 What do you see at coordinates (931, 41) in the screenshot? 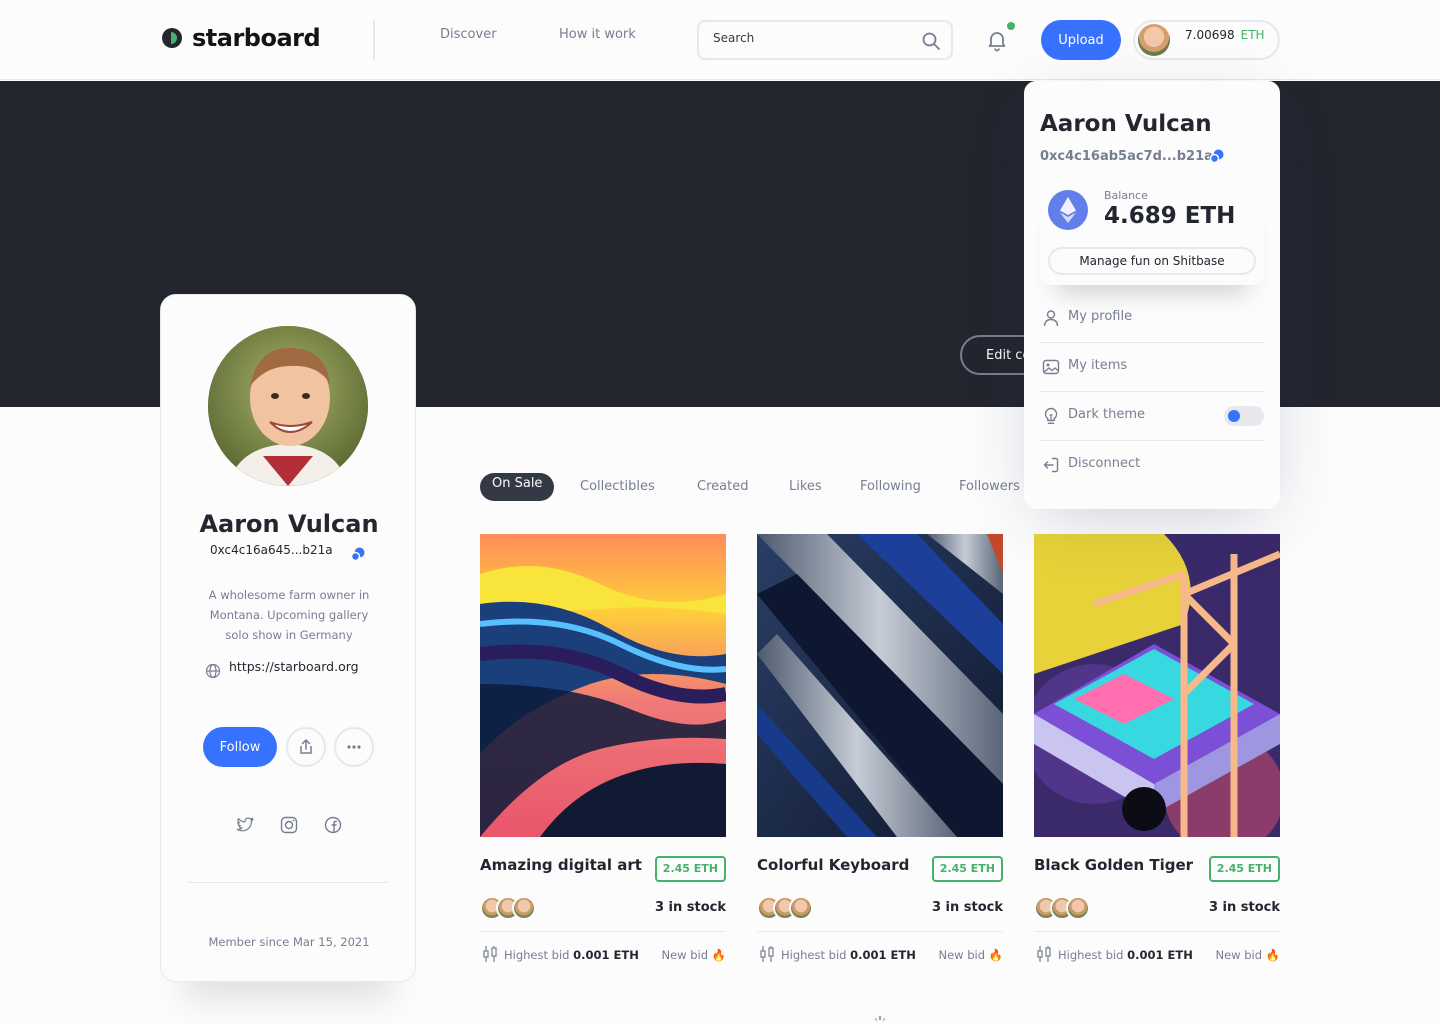
I see `search-icon` at bounding box center [931, 41].